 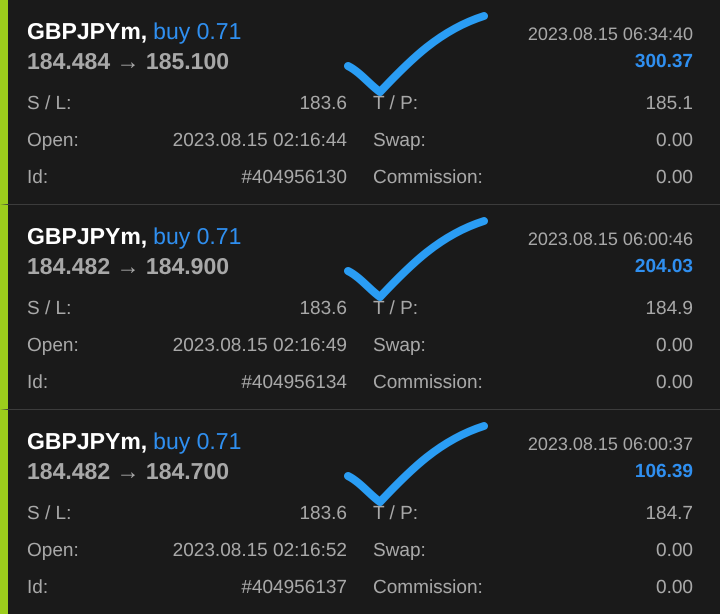 I want to click on close-time: 2023.08.15 06:00:37, so click(x=610, y=444).